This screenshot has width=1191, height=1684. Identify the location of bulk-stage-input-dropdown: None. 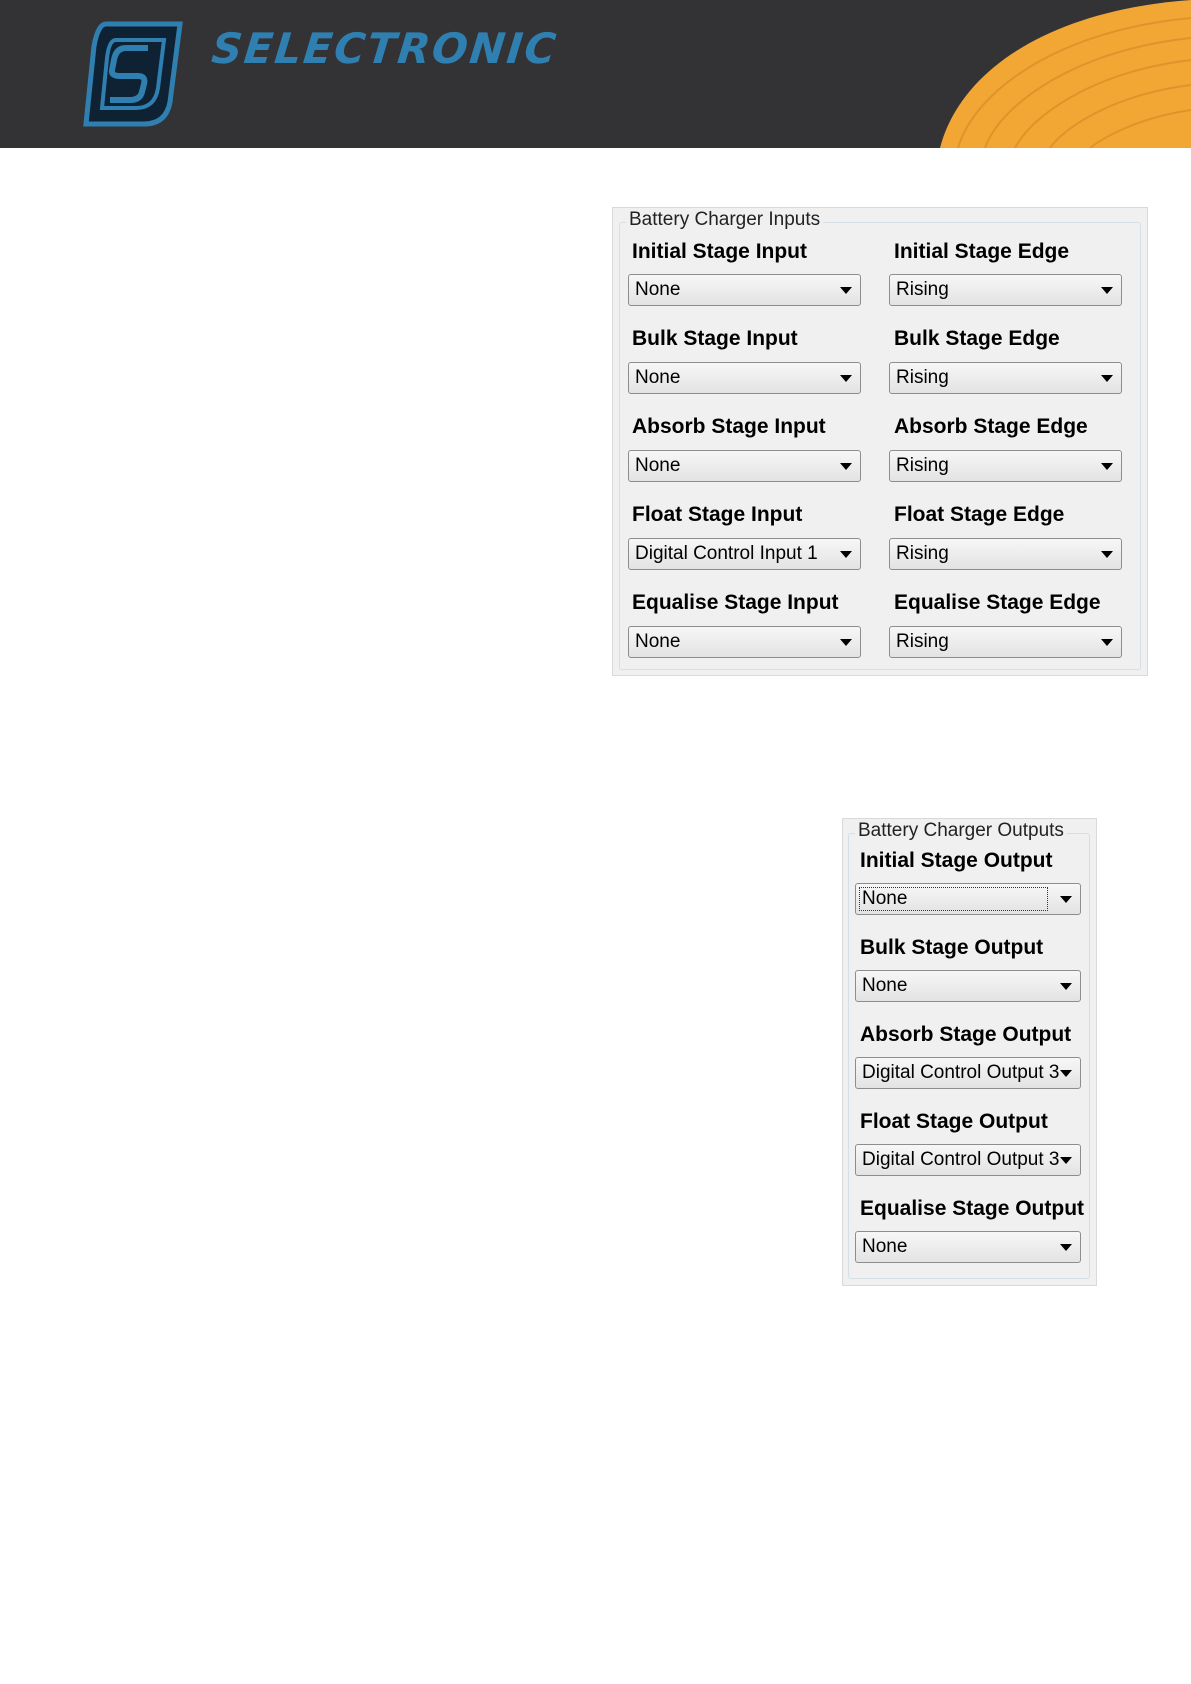
(744, 378).